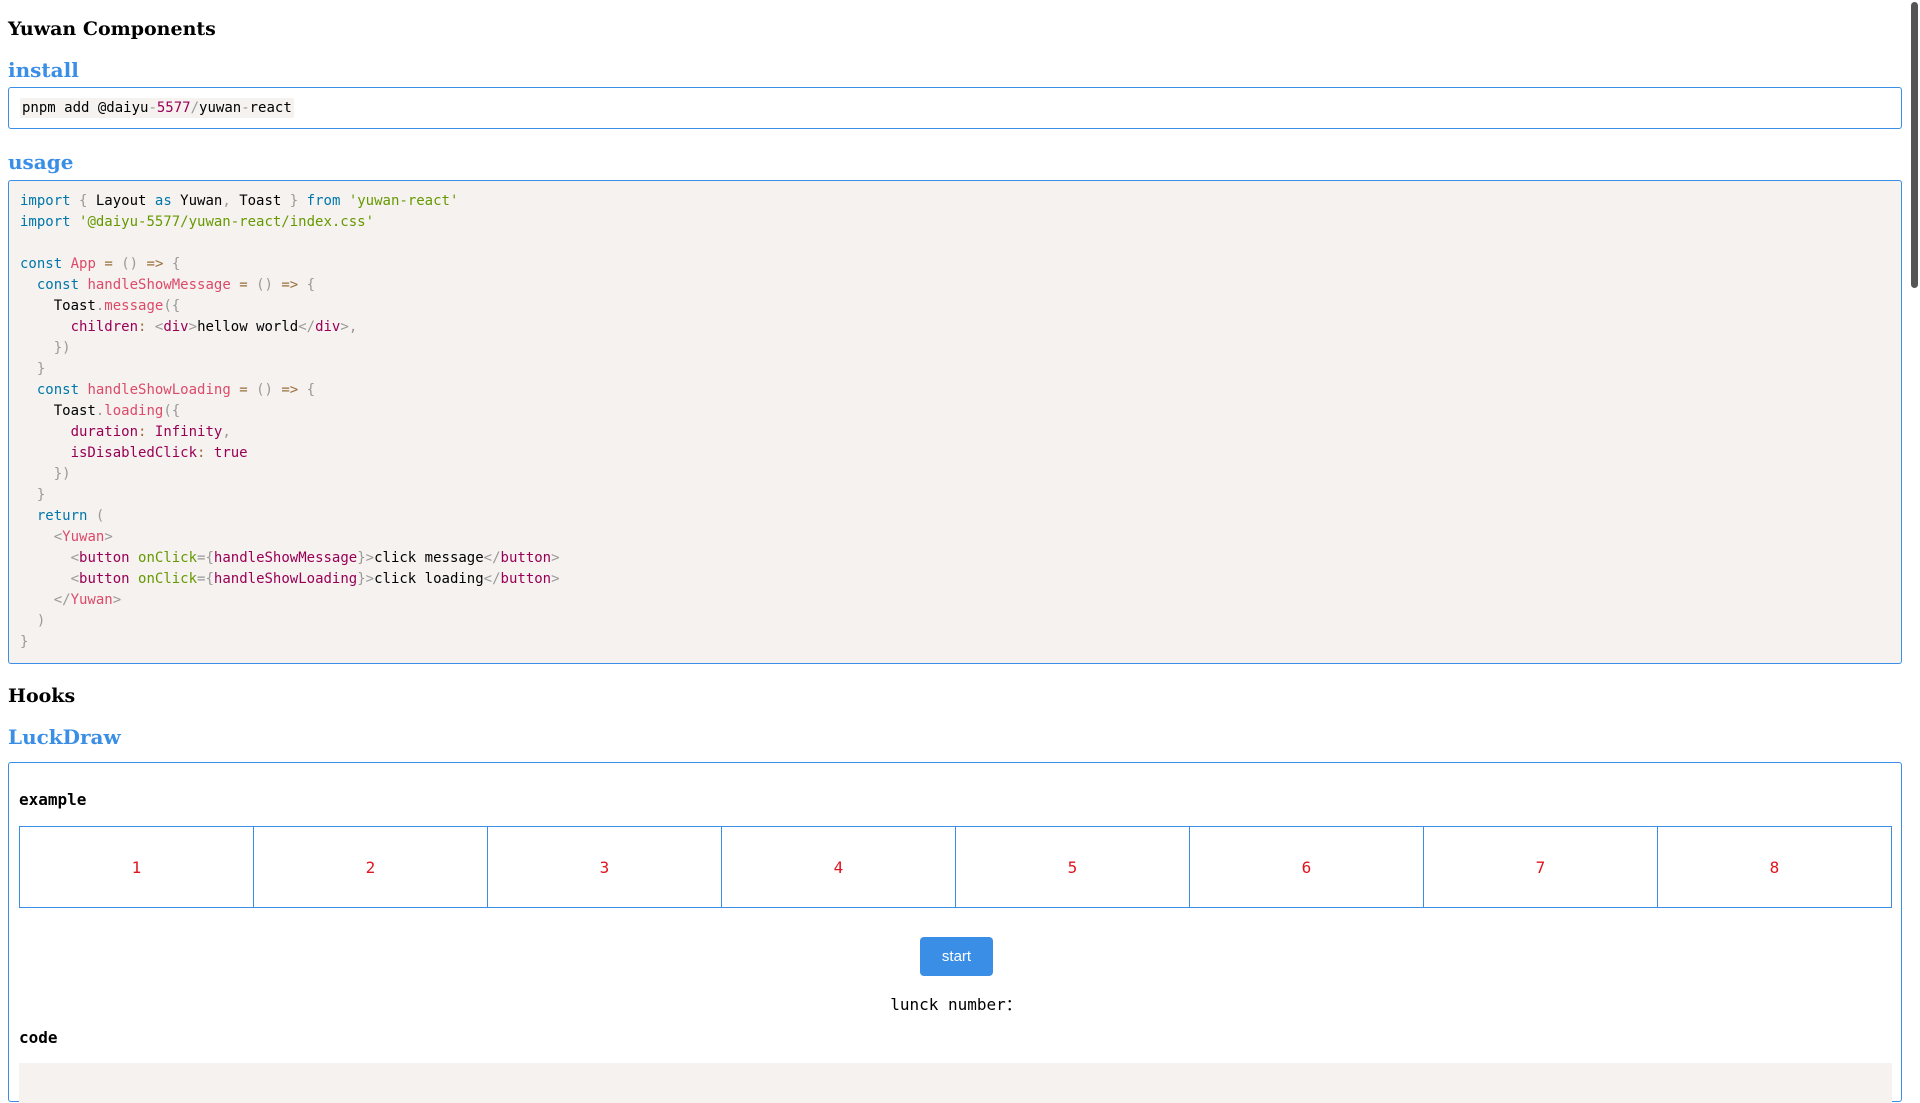 The width and height of the screenshot is (1920, 1103). I want to click on luckdraw-cell: 1, so click(136, 867).